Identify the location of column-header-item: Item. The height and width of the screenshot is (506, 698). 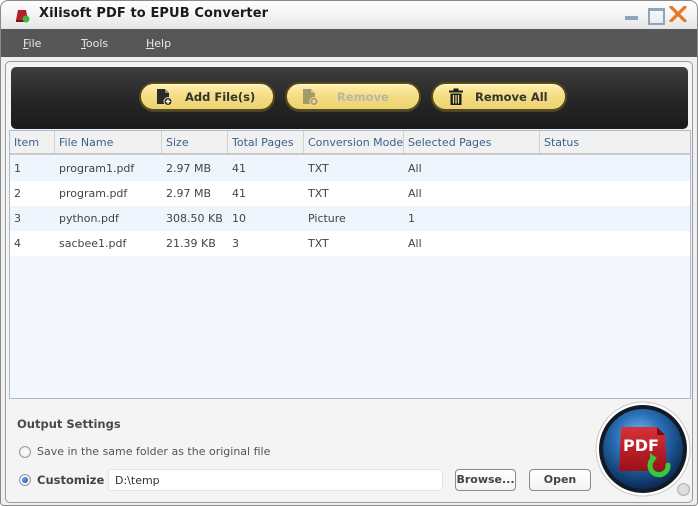
(32, 142).